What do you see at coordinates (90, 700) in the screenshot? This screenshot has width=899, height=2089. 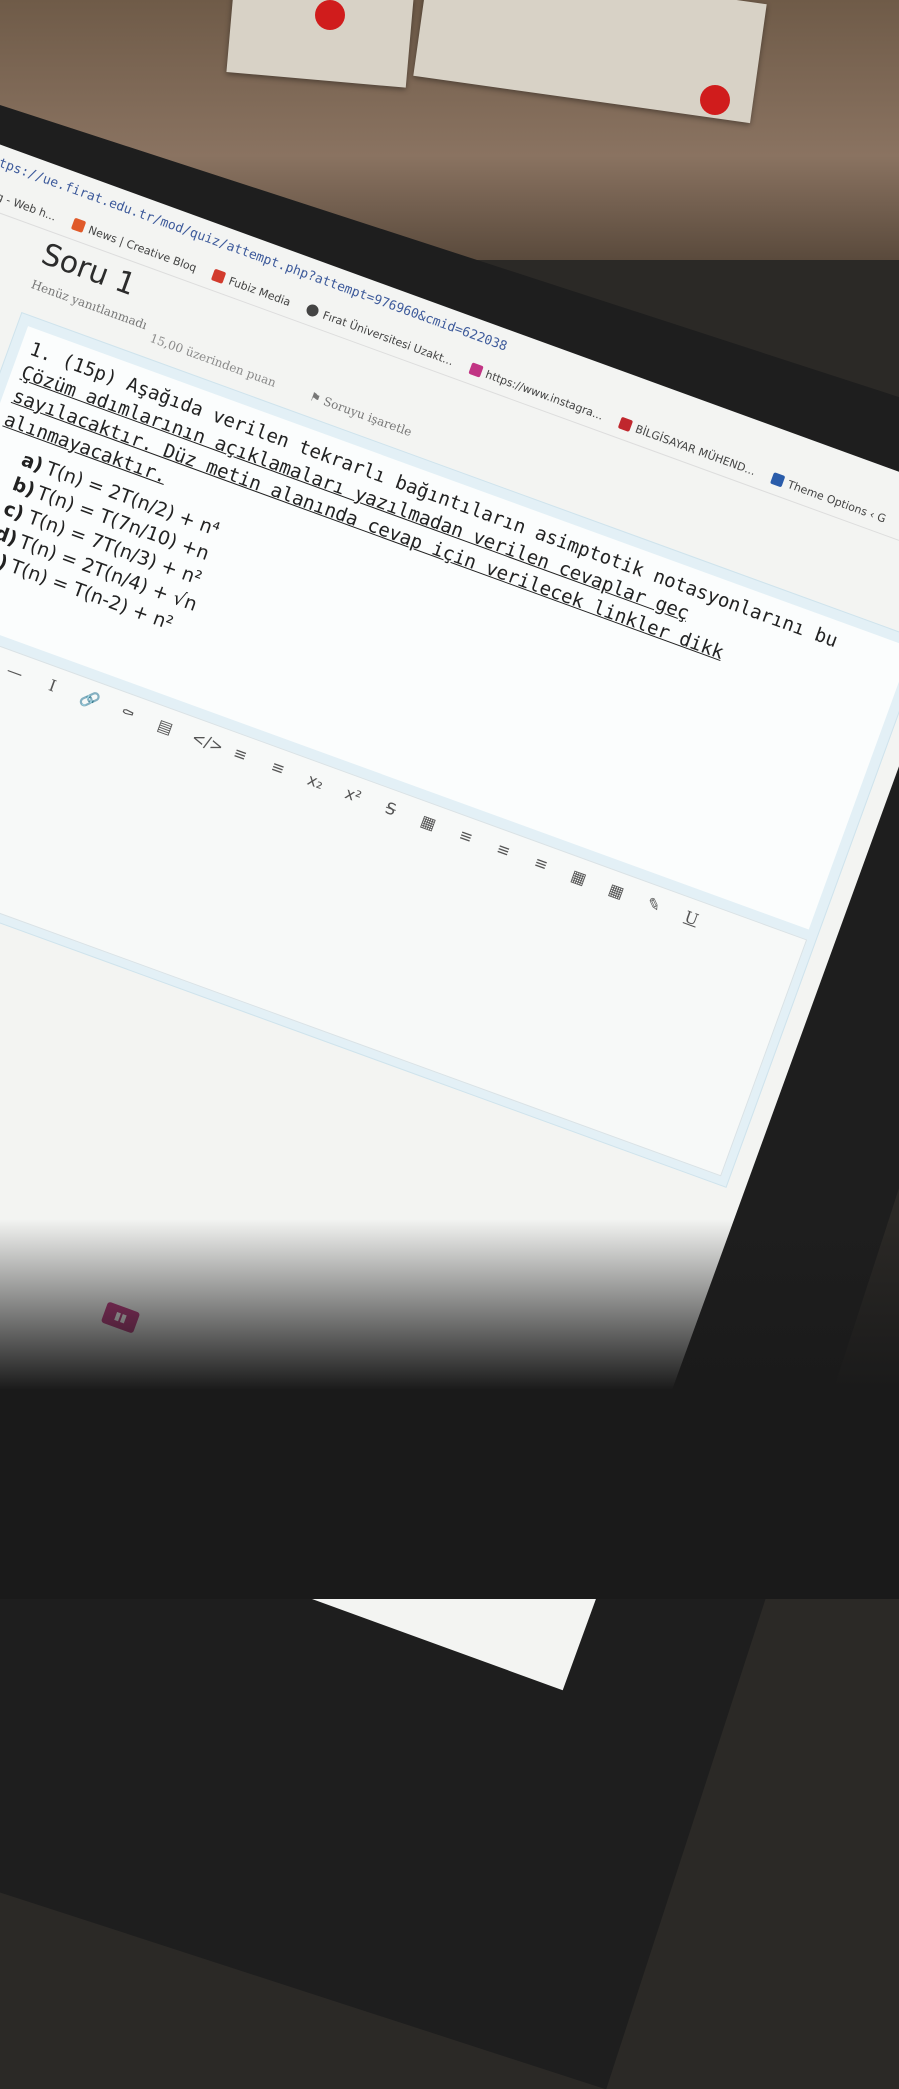 I see `link-icon: 🔗` at bounding box center [90, 700].